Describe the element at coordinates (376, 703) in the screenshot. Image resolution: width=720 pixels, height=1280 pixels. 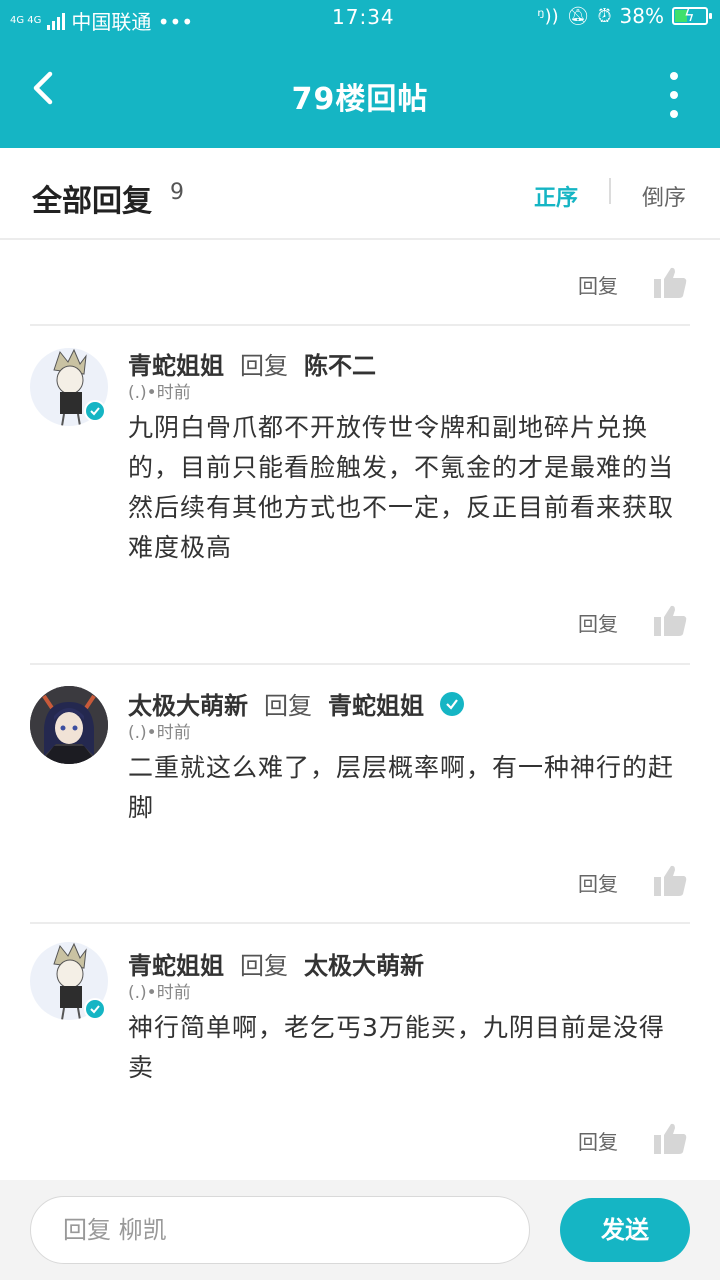
I see `reply-target-name: 青蛇姐姐` at that location.